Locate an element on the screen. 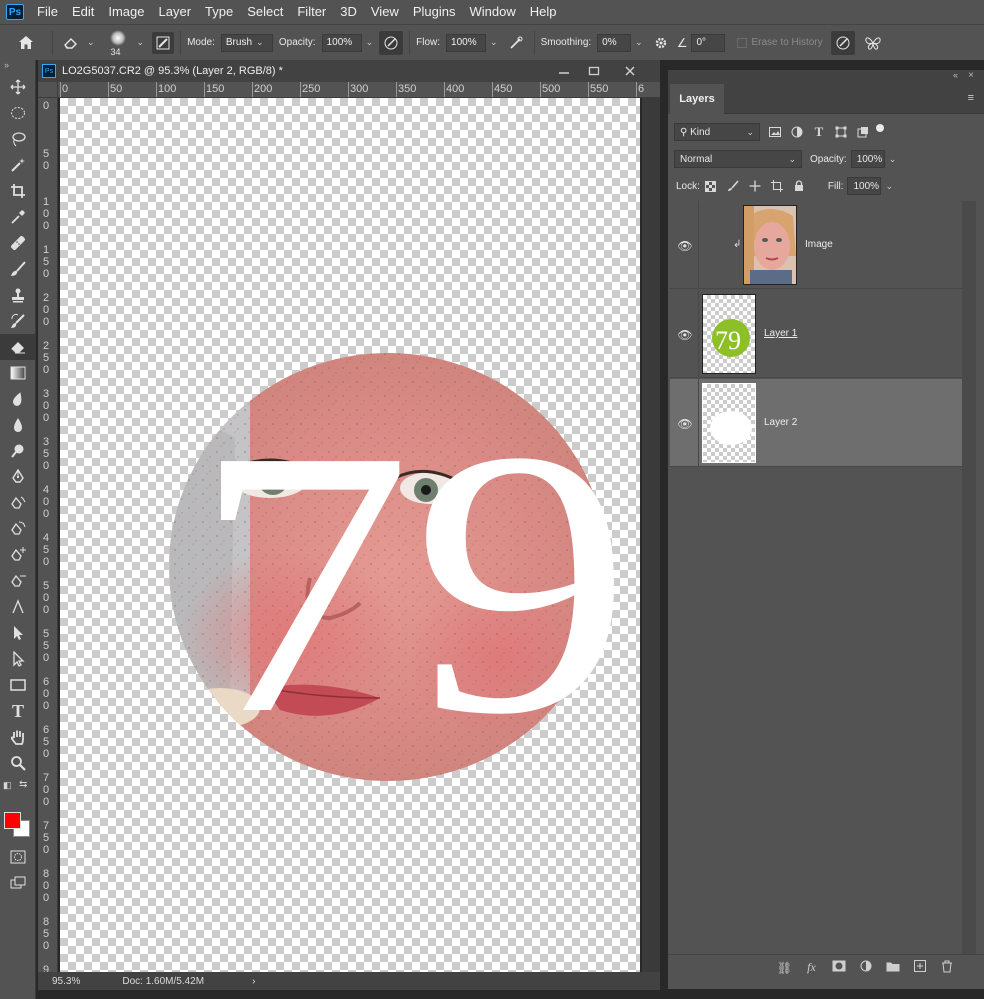  eraser-tool-preset-icon is located at coordinates (71, 43).